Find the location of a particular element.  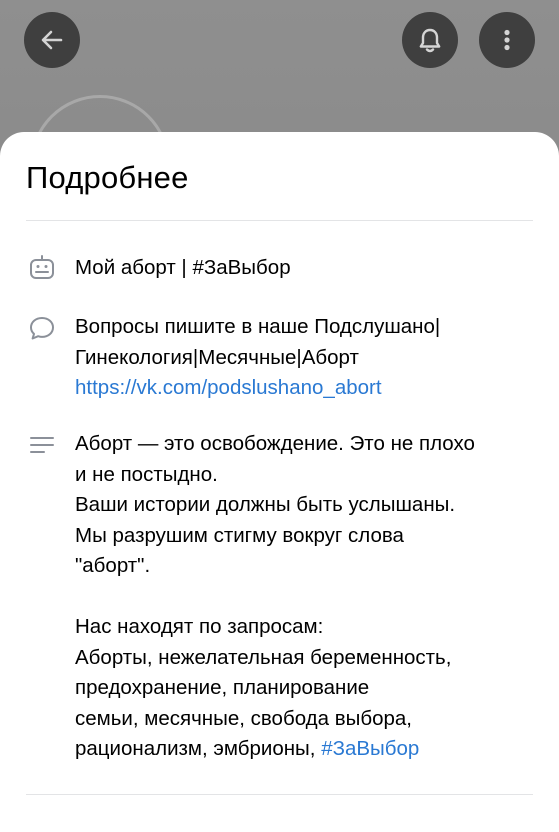

back-button is located at coordinates (52, 40).